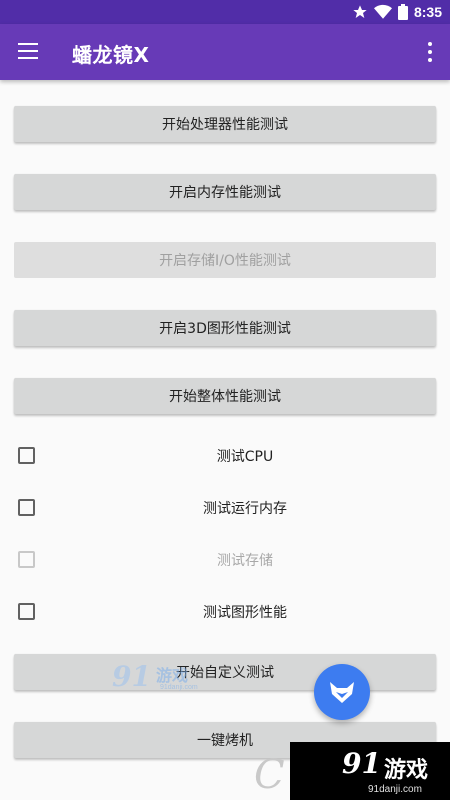 This screenshot has height=800, width=450. Describe the element at coordinates (26, 559) in the screenshot. I see `checkbox-storage` at that location.